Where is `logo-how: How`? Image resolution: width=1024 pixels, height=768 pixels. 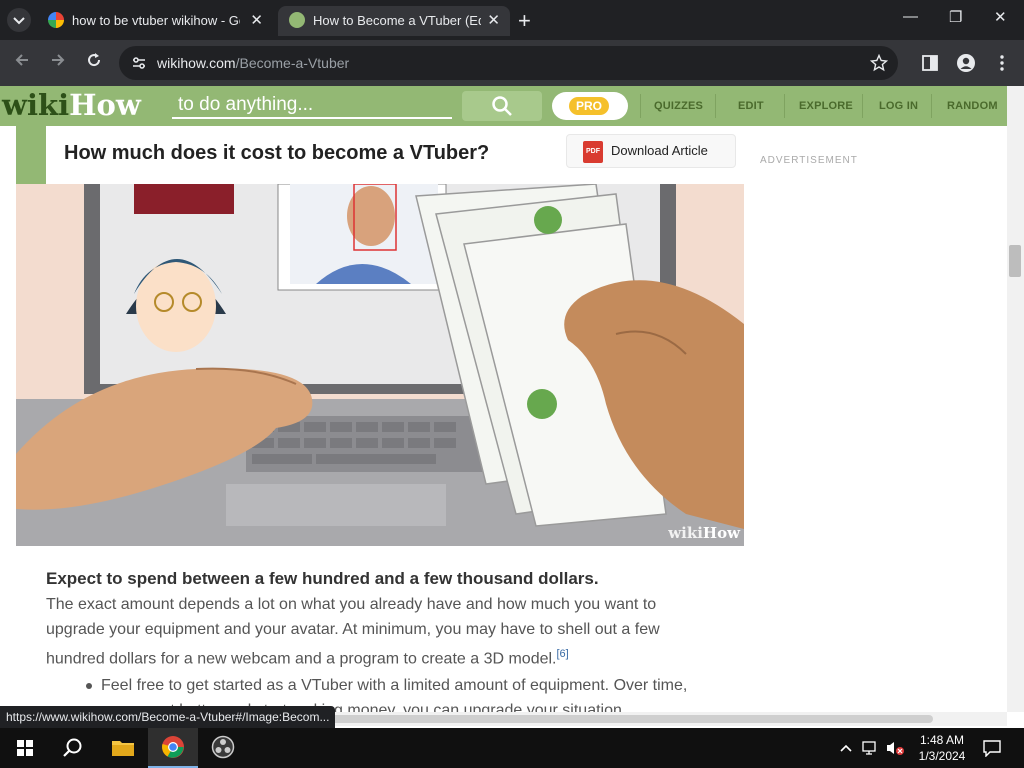 logo-how: How is located at coordinates (105, 105).